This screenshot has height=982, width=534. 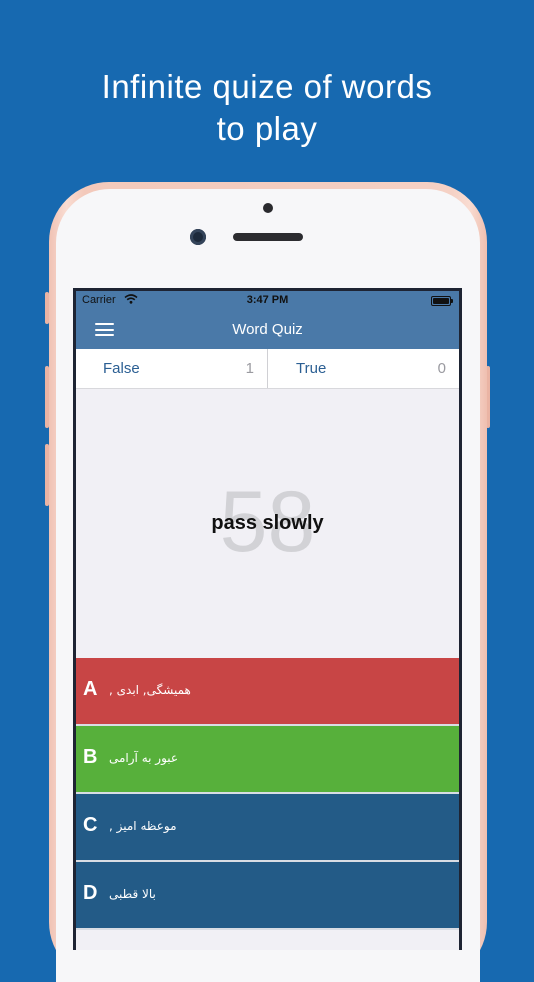 What do you see at coordinates (267, 108) in the screenshot?
I see `promo-headline: Infinite quize of words to play` at bounding box center [267, 108].